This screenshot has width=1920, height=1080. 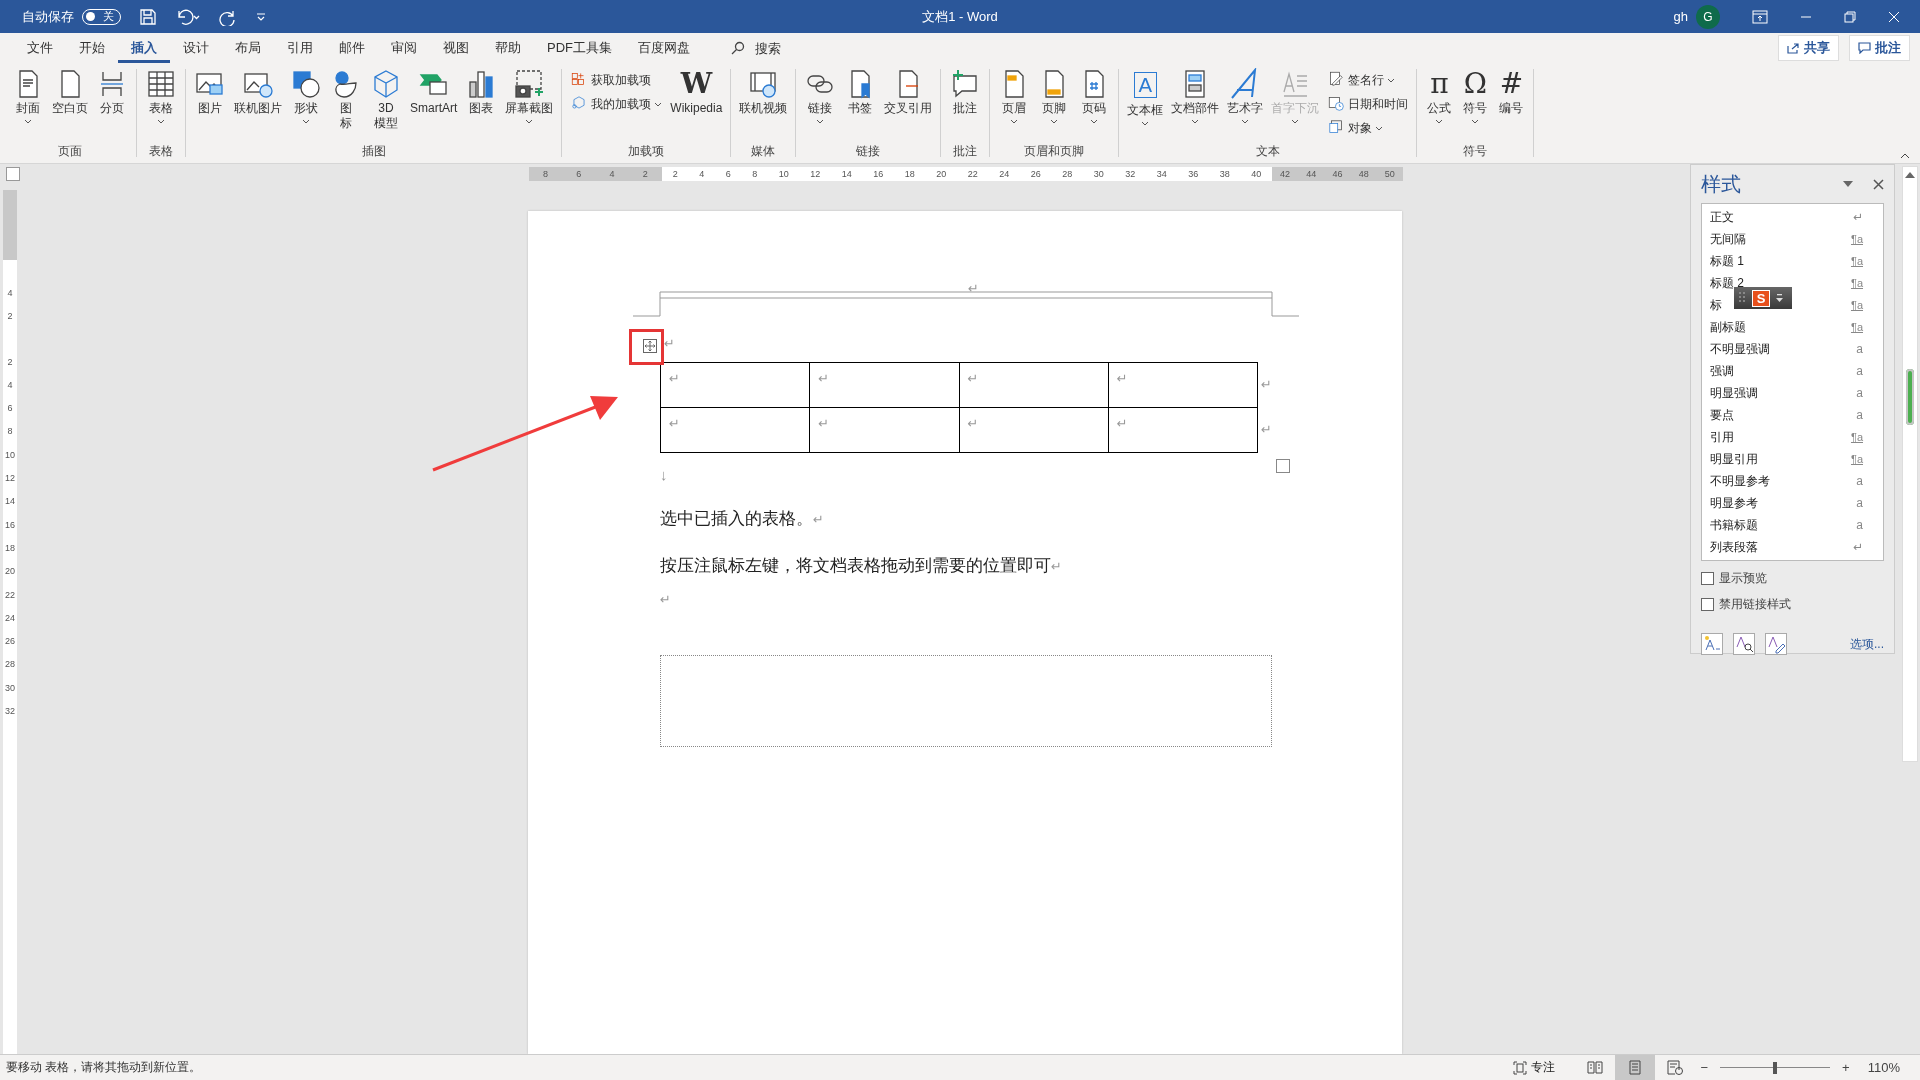 I want to click on ribbon-button: π 公式, so click(x=1439, y=95).